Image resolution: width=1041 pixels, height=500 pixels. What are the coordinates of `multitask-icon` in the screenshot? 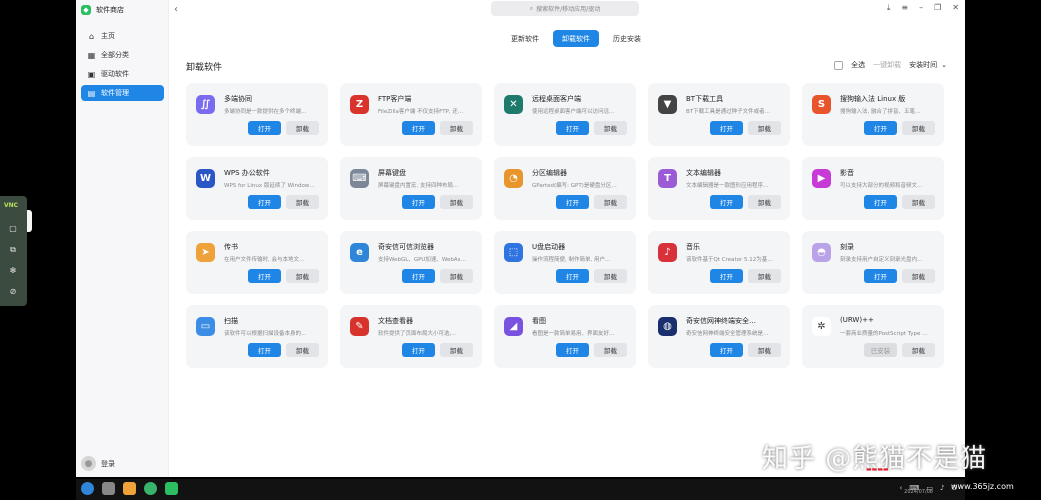 It's located at (108, 488).